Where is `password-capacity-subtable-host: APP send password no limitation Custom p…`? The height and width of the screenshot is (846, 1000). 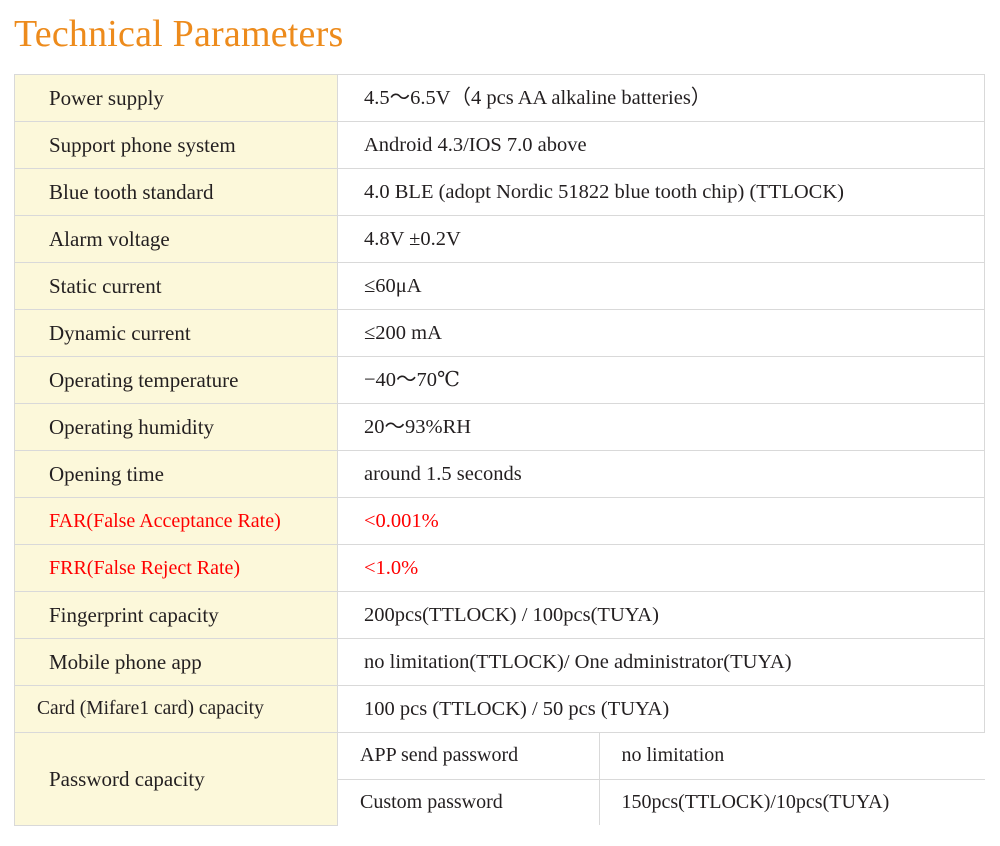 password-capacity-subtable-host: APP send password no limitation Custom p… is located at coordinates (661, 778).